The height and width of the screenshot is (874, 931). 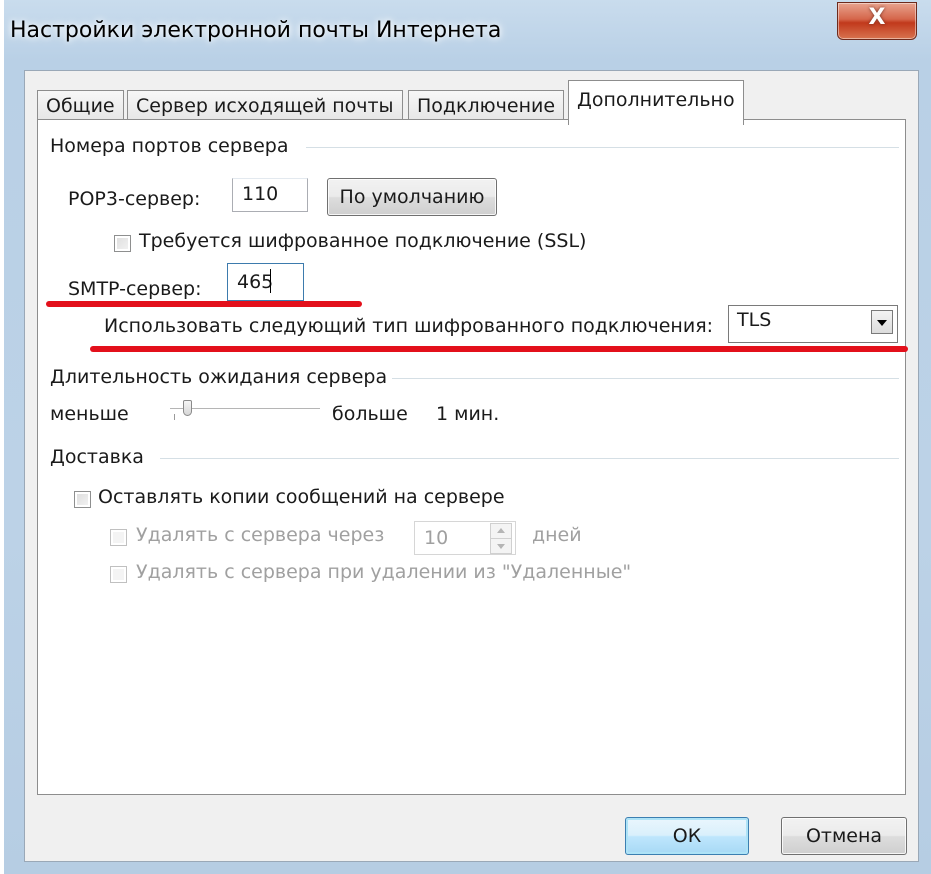 I want to click on remove-after-days-value: 10, so click(x=436, y=538).